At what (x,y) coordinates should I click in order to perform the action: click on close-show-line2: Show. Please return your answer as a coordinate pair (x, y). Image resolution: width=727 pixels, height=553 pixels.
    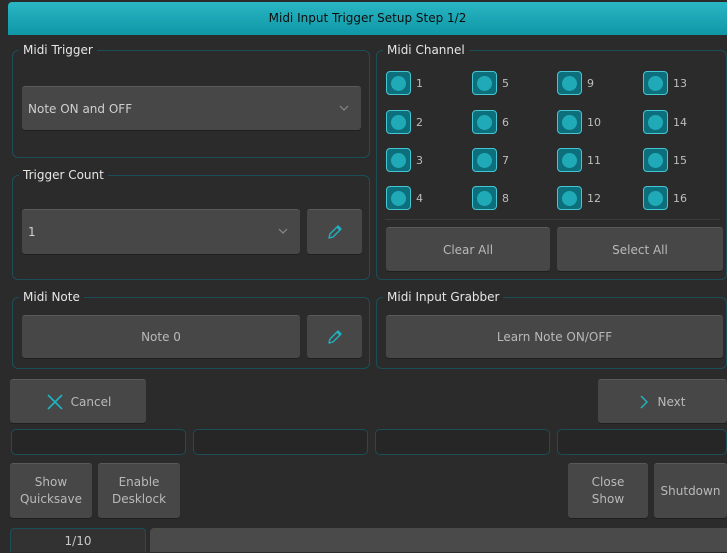
    Looking at the image, I should click on (608, 499).